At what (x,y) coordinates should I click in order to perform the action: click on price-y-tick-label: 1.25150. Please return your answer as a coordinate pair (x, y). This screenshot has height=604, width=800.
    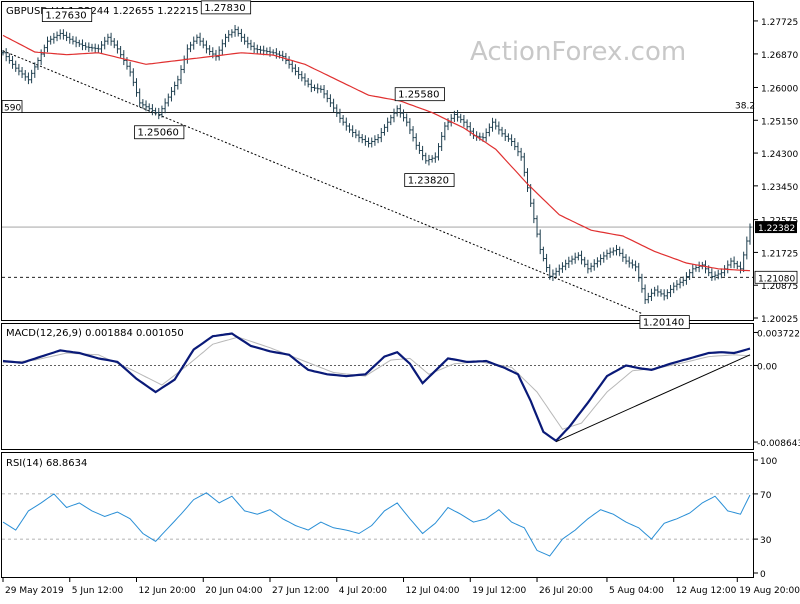
    Looking at the image, I should click on (779, 122).